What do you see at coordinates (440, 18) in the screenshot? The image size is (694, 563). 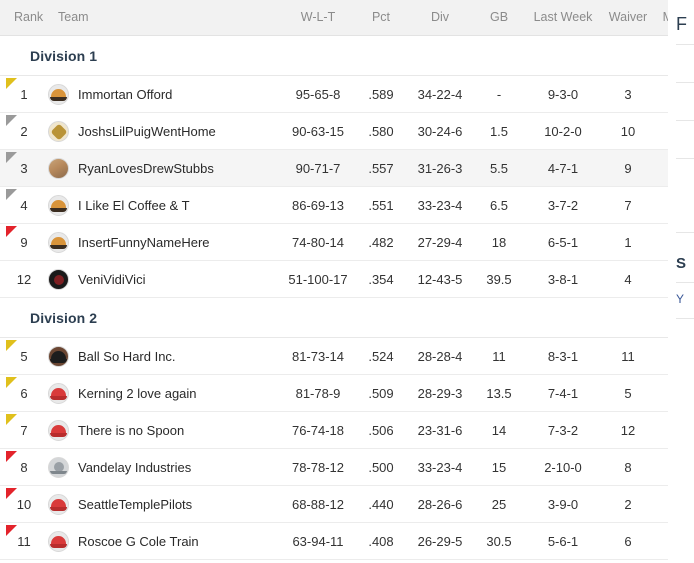 I see `column-header-div: Div` at bounding box center [440, 18].